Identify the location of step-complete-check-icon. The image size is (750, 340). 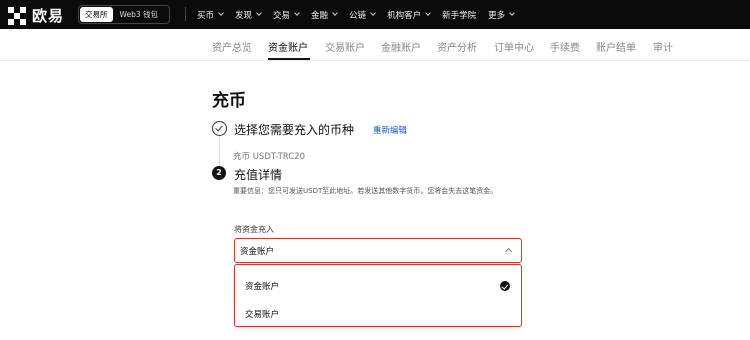
(219, 128).